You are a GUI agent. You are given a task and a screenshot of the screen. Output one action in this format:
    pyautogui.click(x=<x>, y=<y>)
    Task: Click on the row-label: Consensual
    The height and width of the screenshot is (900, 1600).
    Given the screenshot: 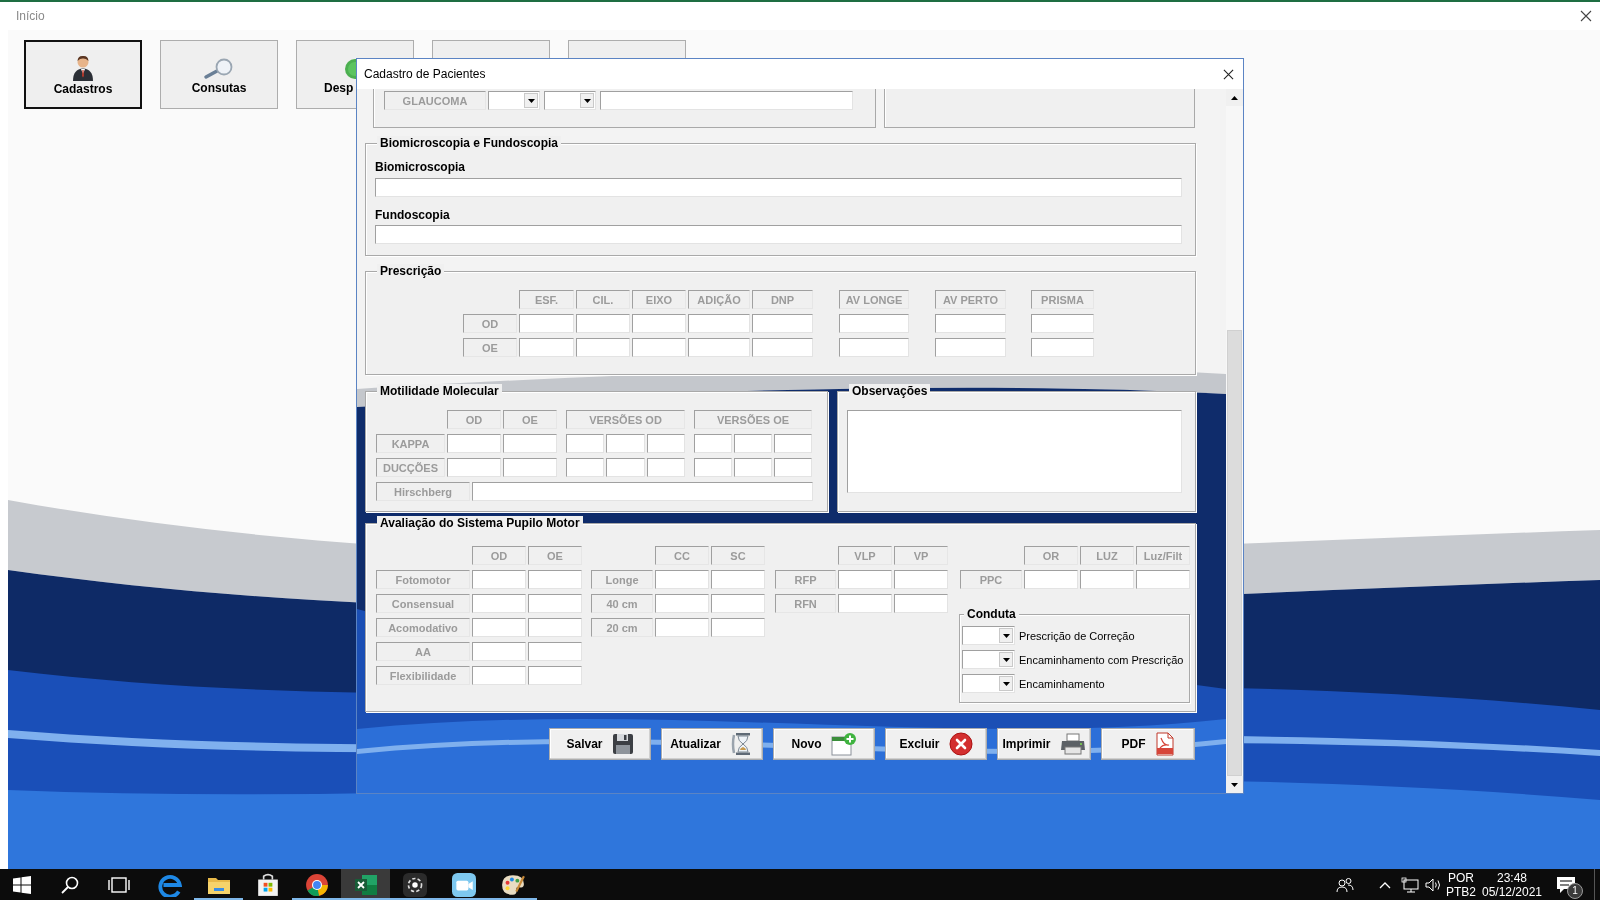 What is the action you would take?
    pyautogui.click(x=423, y=603)
    